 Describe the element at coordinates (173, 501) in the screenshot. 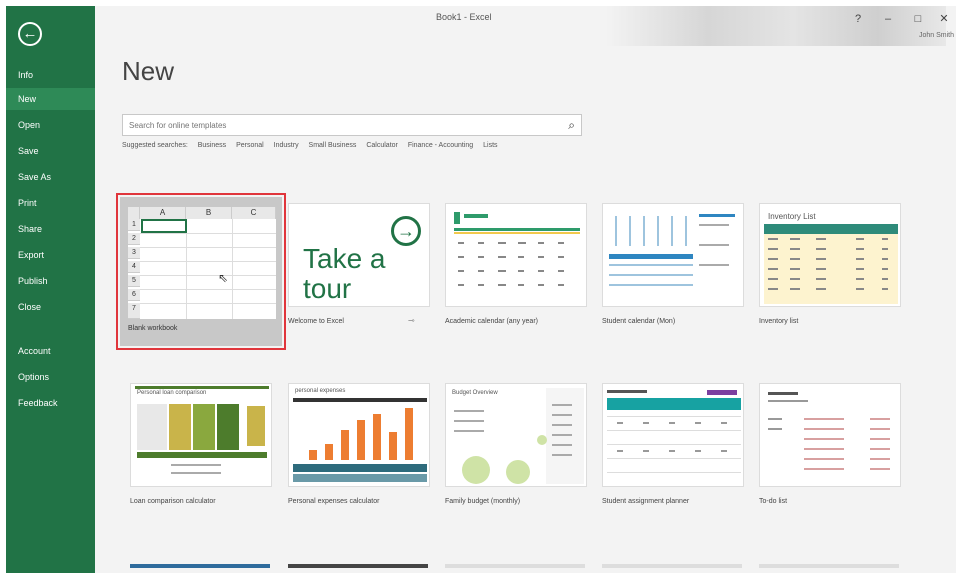

I see `template-label: Loan comparison calculator` at that location.